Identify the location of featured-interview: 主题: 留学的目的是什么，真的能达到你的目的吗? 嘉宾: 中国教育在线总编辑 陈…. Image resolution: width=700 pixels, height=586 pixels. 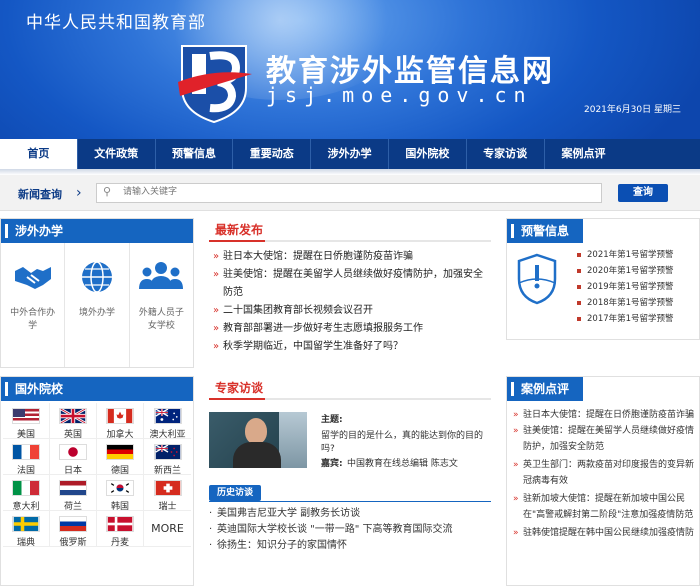
(350, 448).